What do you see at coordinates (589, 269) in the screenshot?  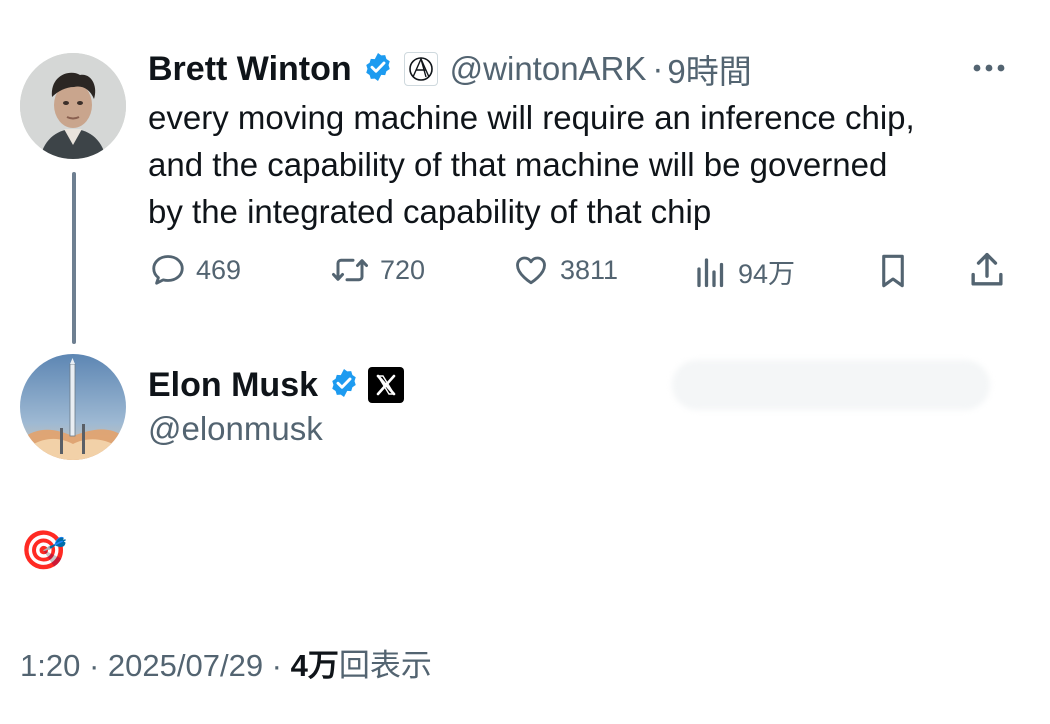 I see `like-count: 3811` at bounding box center [589, 269].